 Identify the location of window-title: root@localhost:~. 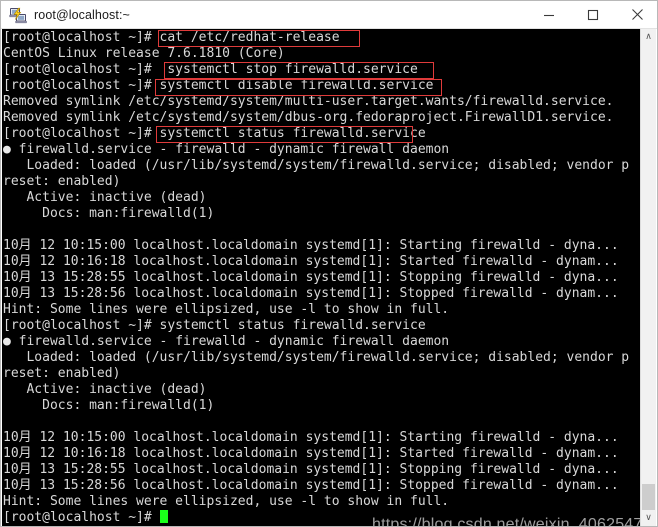
(82, 14).